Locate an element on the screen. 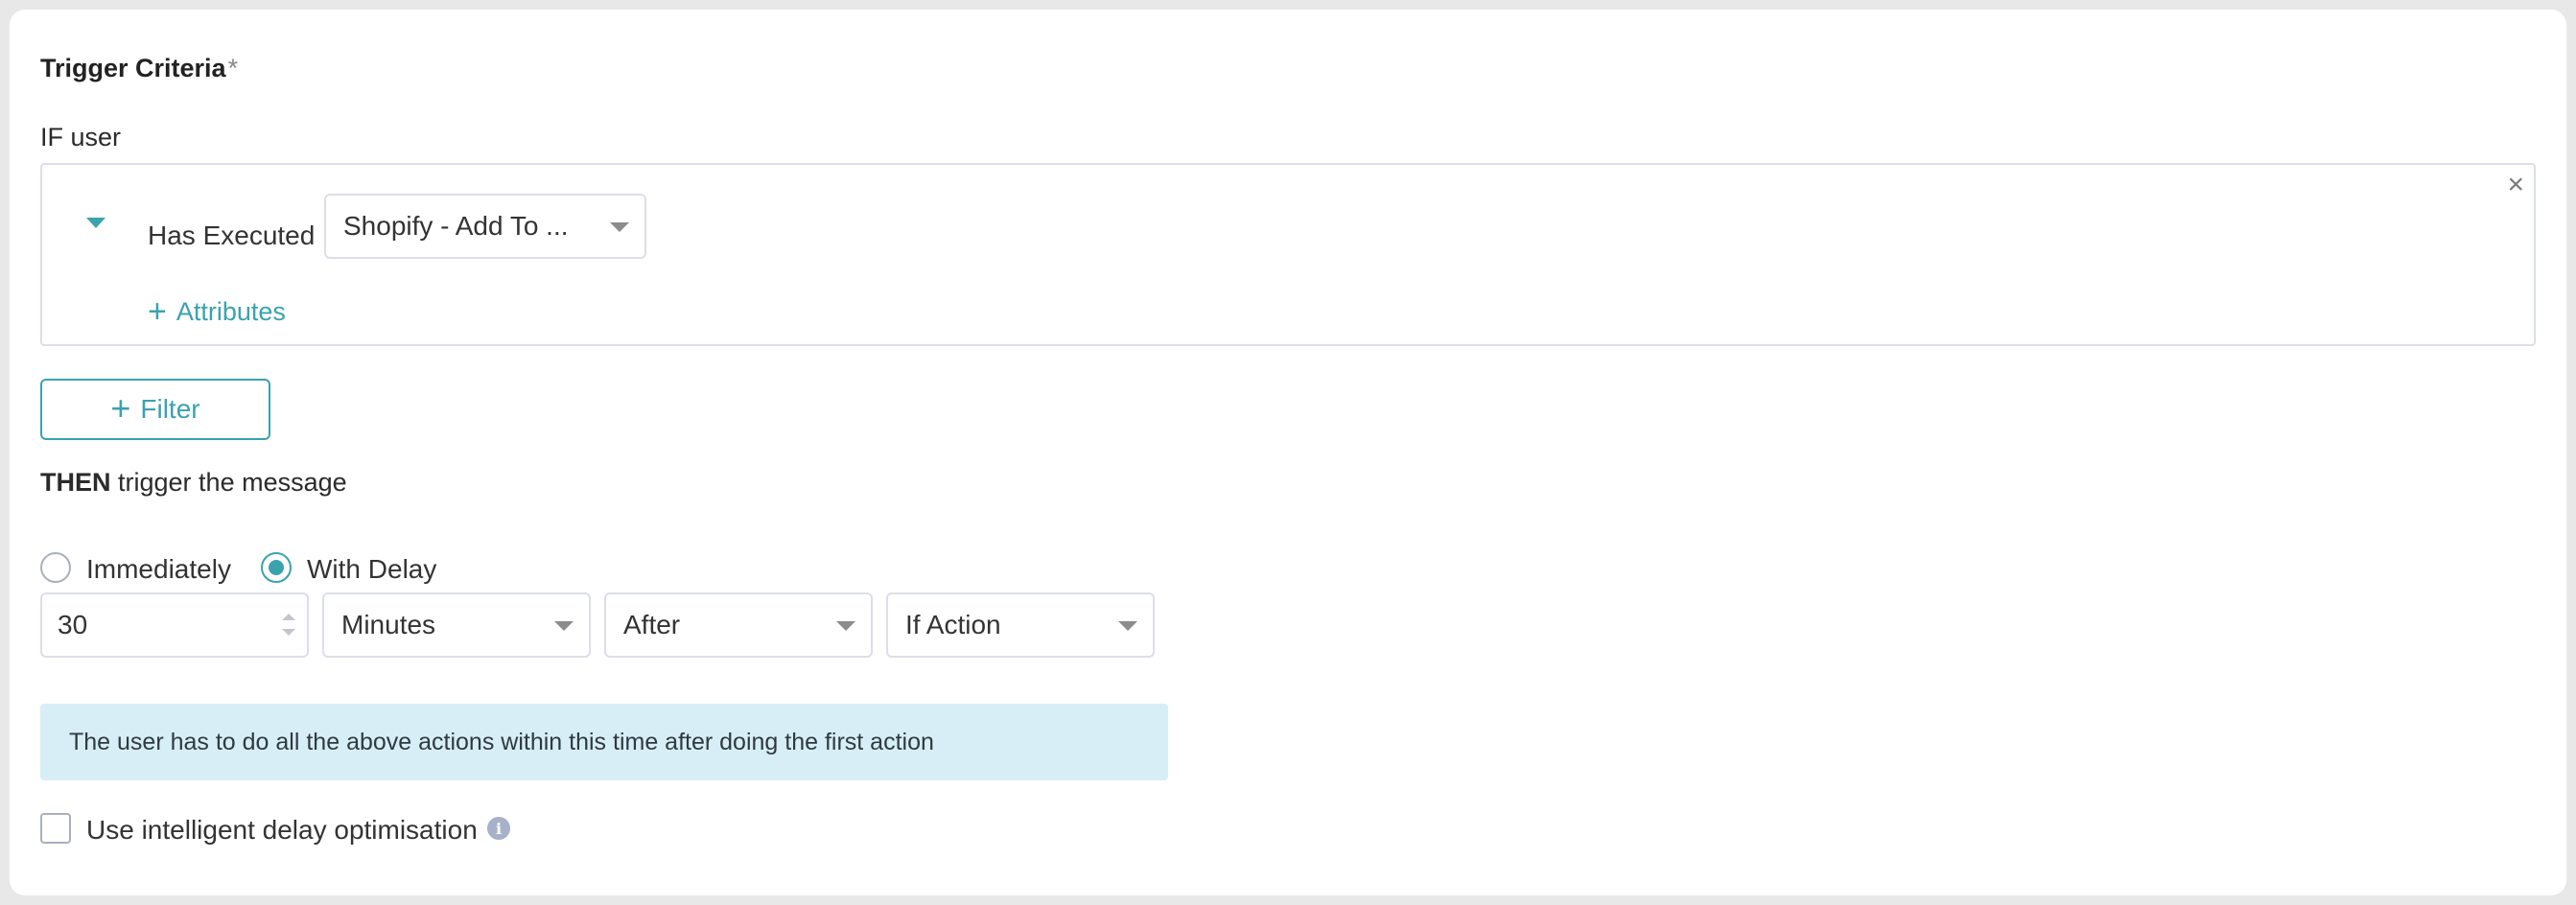 This screenshot has width=2576, height=905. intelligent-delay-label: Use intelligent delay optimisation is located at coordinates (282, 830).